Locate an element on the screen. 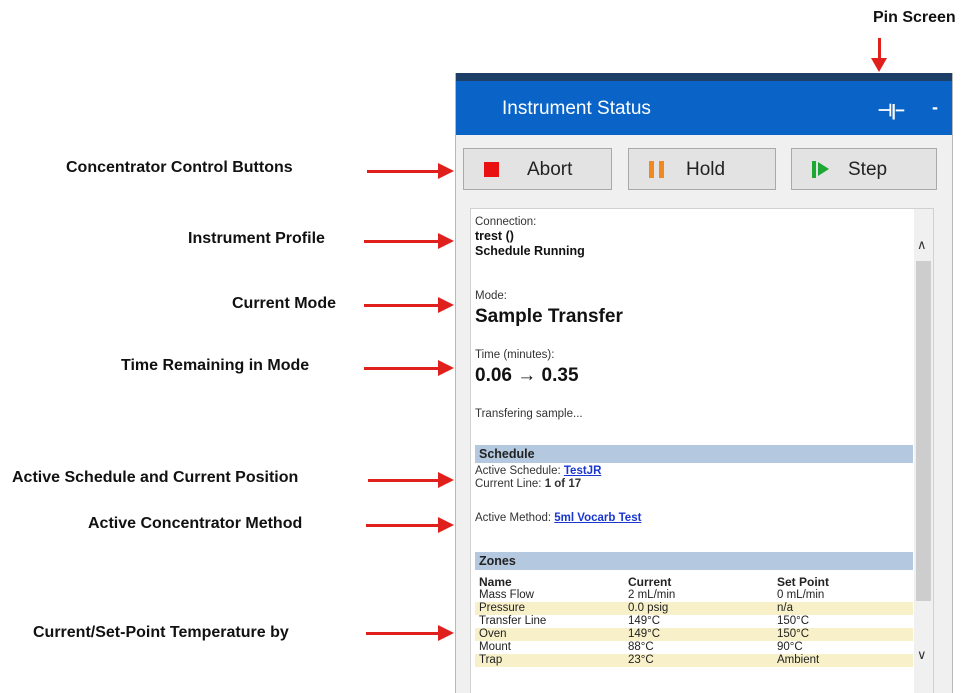 Image resolution: width=973 pixels, height=693 pixels. table-row: Pressure 0.0 psig n/a is located at coordinates (694, 608).